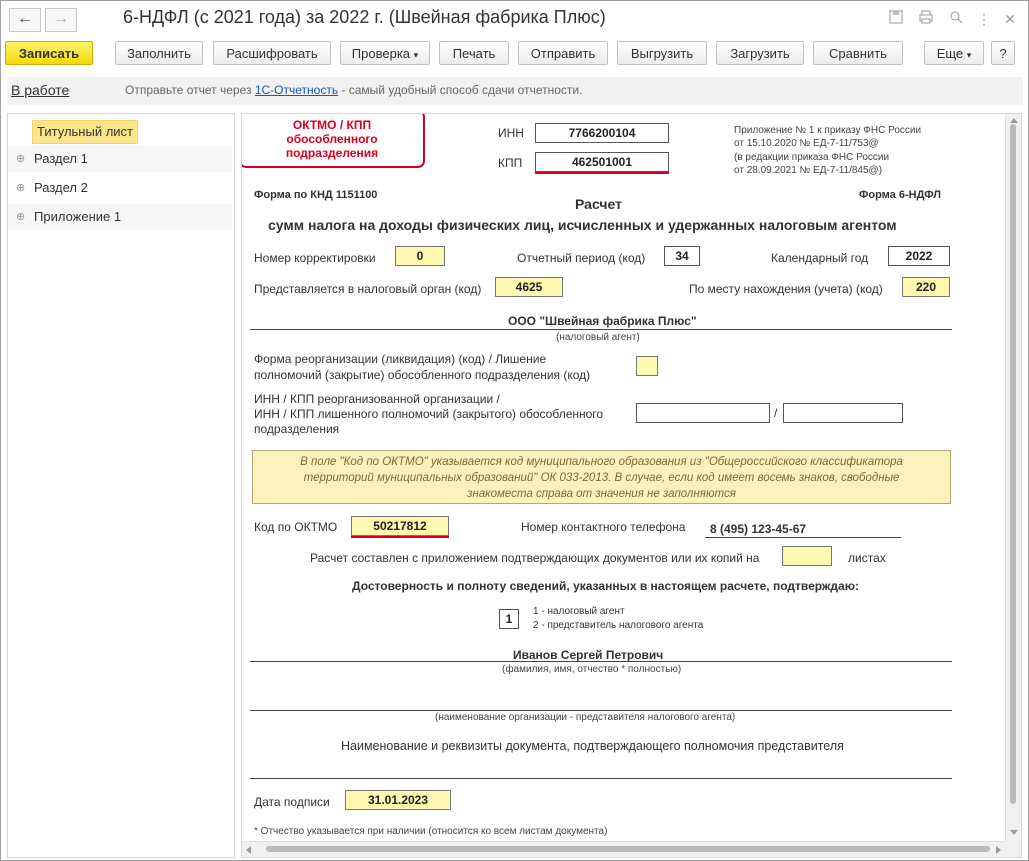 The width and height of the screenshot is (1029, 861). I want to click on place-label: По месту нахождения (учета) (код), so click(786, 289).